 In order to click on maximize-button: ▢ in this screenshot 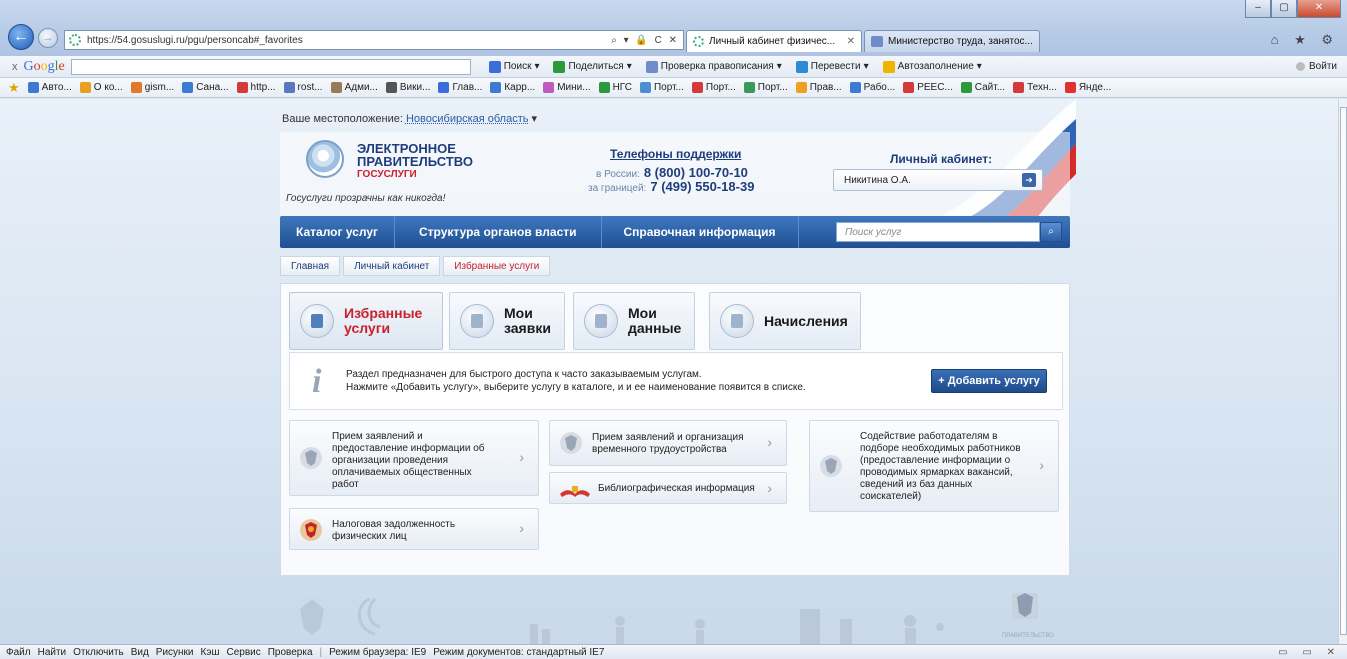, I will do `click(1284, 9)`.